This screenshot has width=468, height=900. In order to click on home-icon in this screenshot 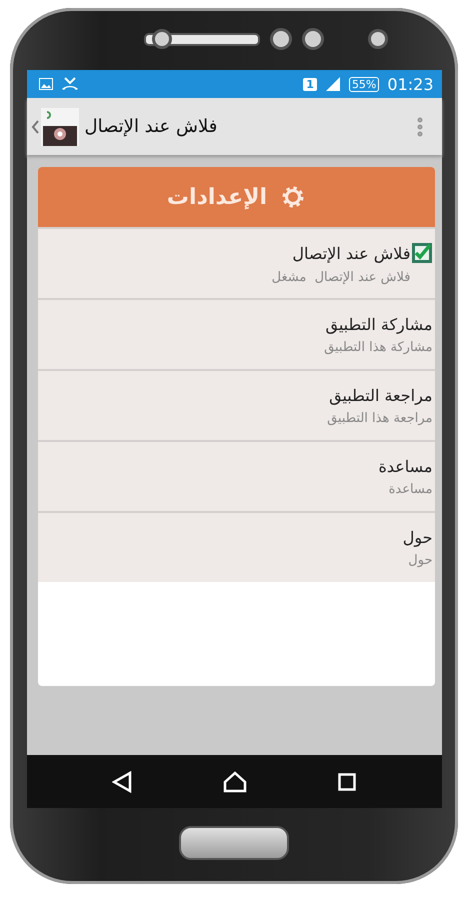, I will do `click(235, 781)`.